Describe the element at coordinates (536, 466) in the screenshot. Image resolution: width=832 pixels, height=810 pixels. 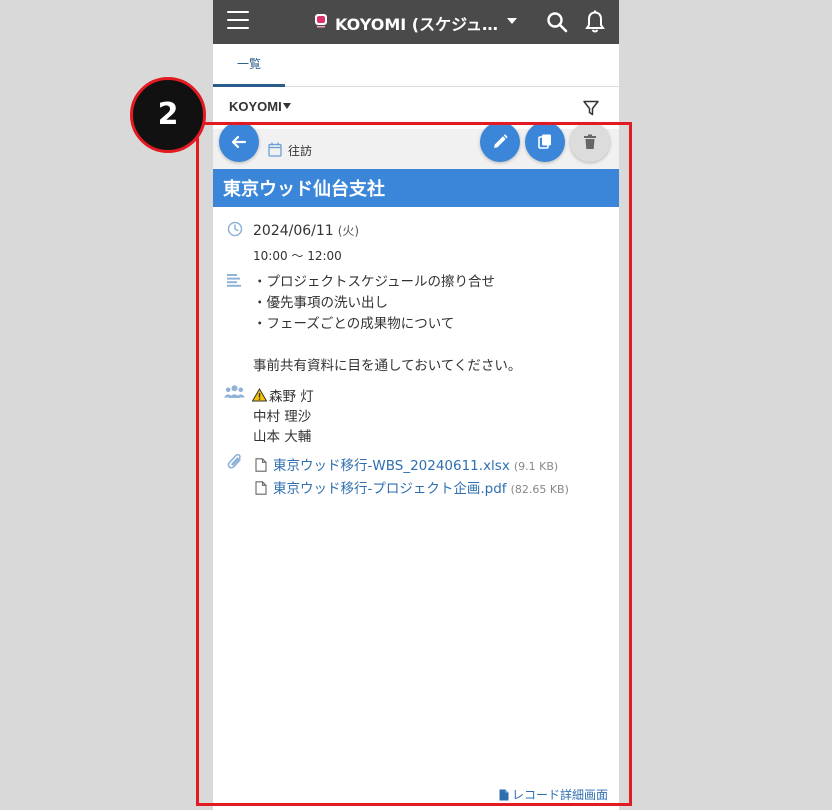
I see `attachment-size: (9.1 KB)` at that location.